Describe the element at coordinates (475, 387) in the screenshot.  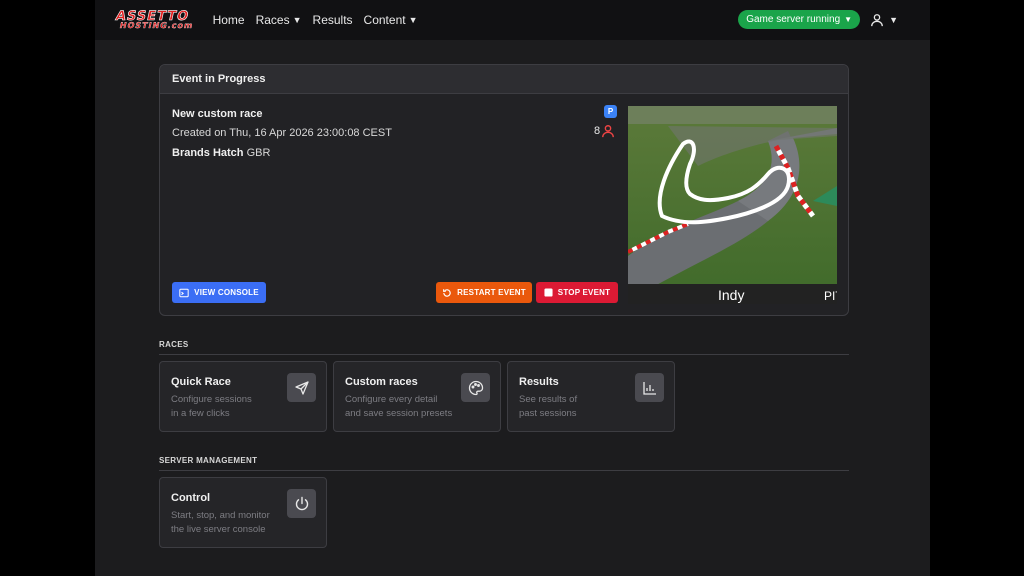
I see `palette-icon` at that location.